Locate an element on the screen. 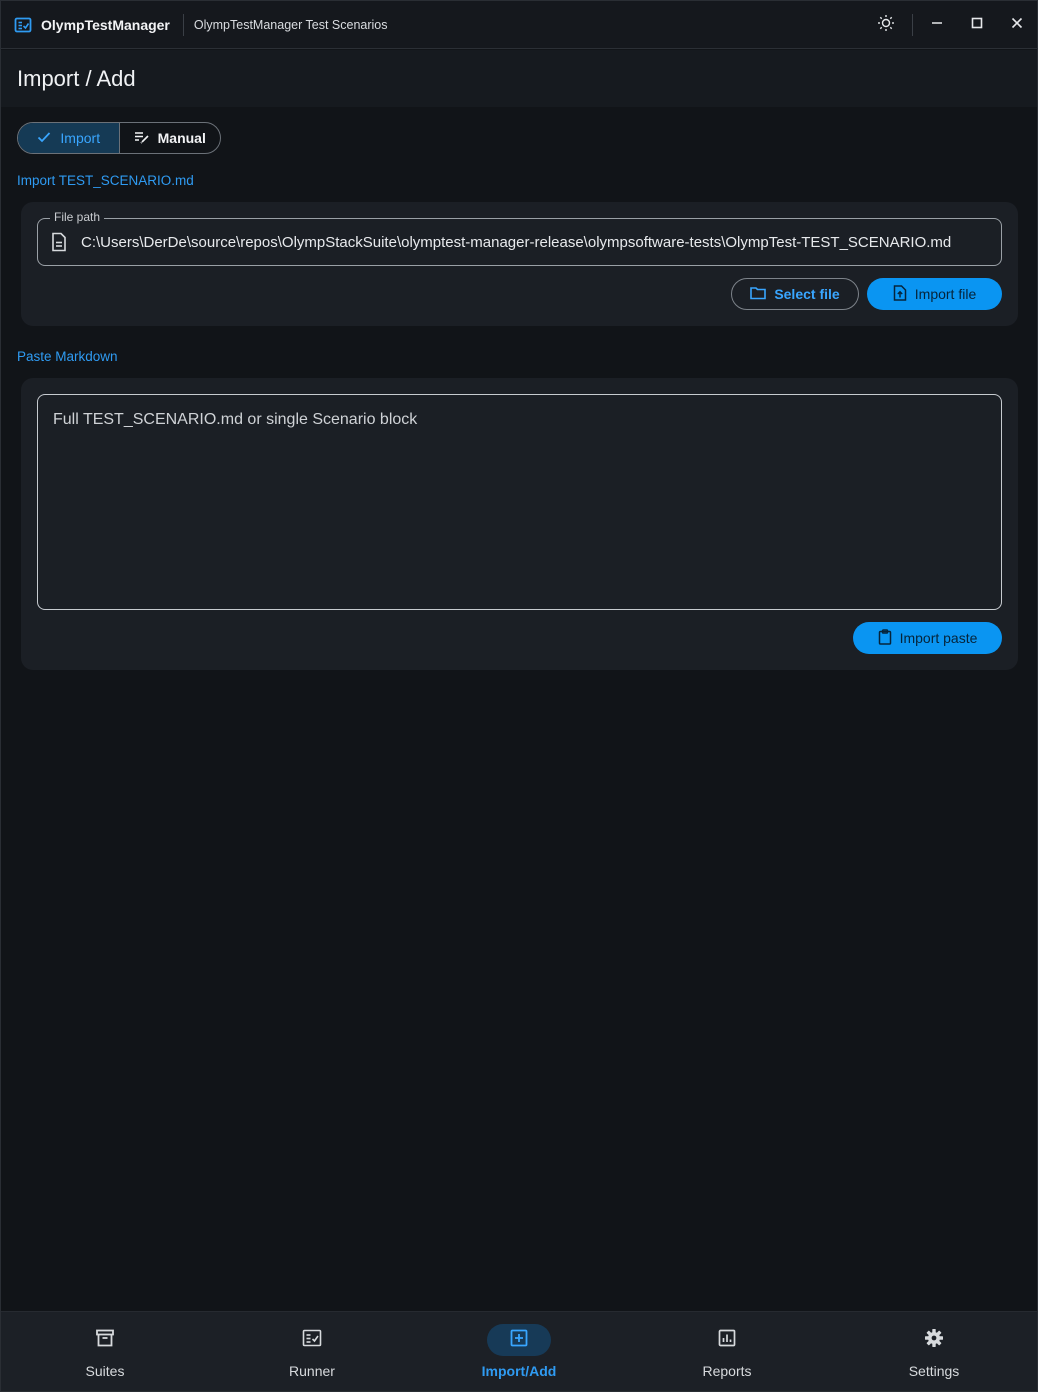 The height and width of the screenshot is (1392, 1038). minimize-icon is located at coordinates (937, 25).